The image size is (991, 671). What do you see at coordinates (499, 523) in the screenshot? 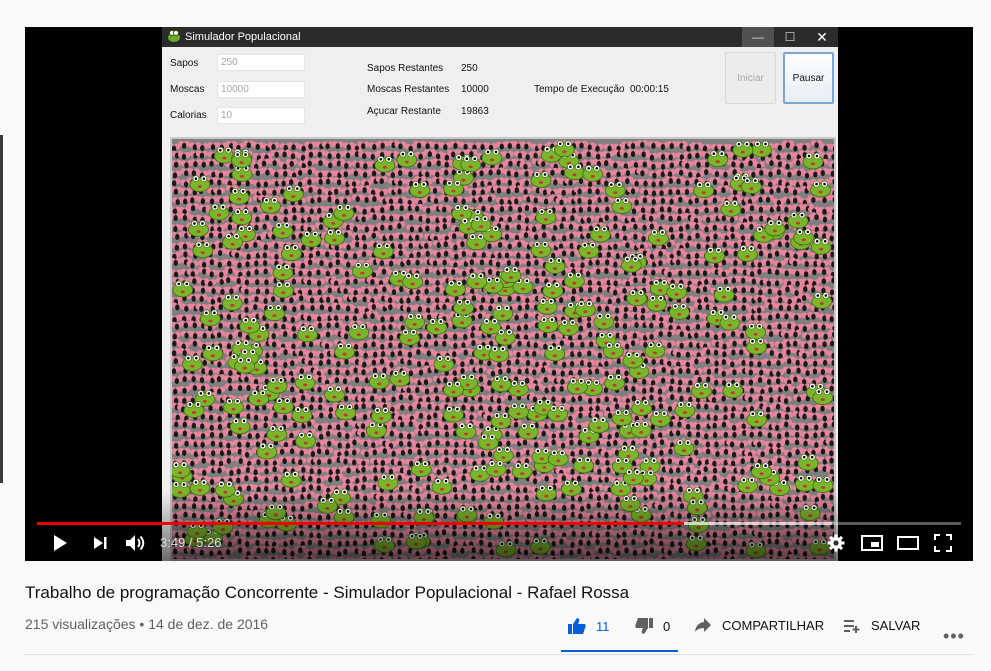
I see `progress-bar` at bounding box center [499, 523].